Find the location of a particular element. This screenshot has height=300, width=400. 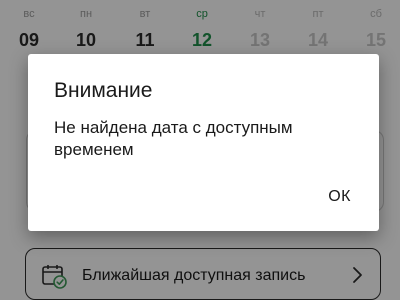

dialog-title: Внимание is located at coordinates (103, 90).